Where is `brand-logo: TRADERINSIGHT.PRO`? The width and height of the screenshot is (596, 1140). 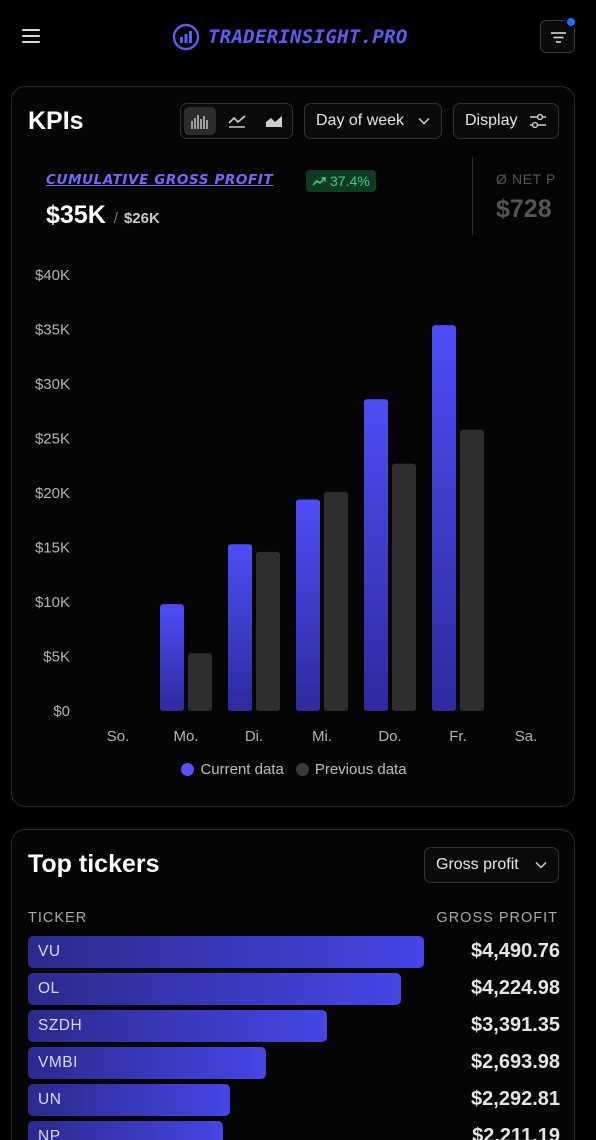 brand-logo: TRADERINSIGHT.PRO is located at coordinates (290, 37).